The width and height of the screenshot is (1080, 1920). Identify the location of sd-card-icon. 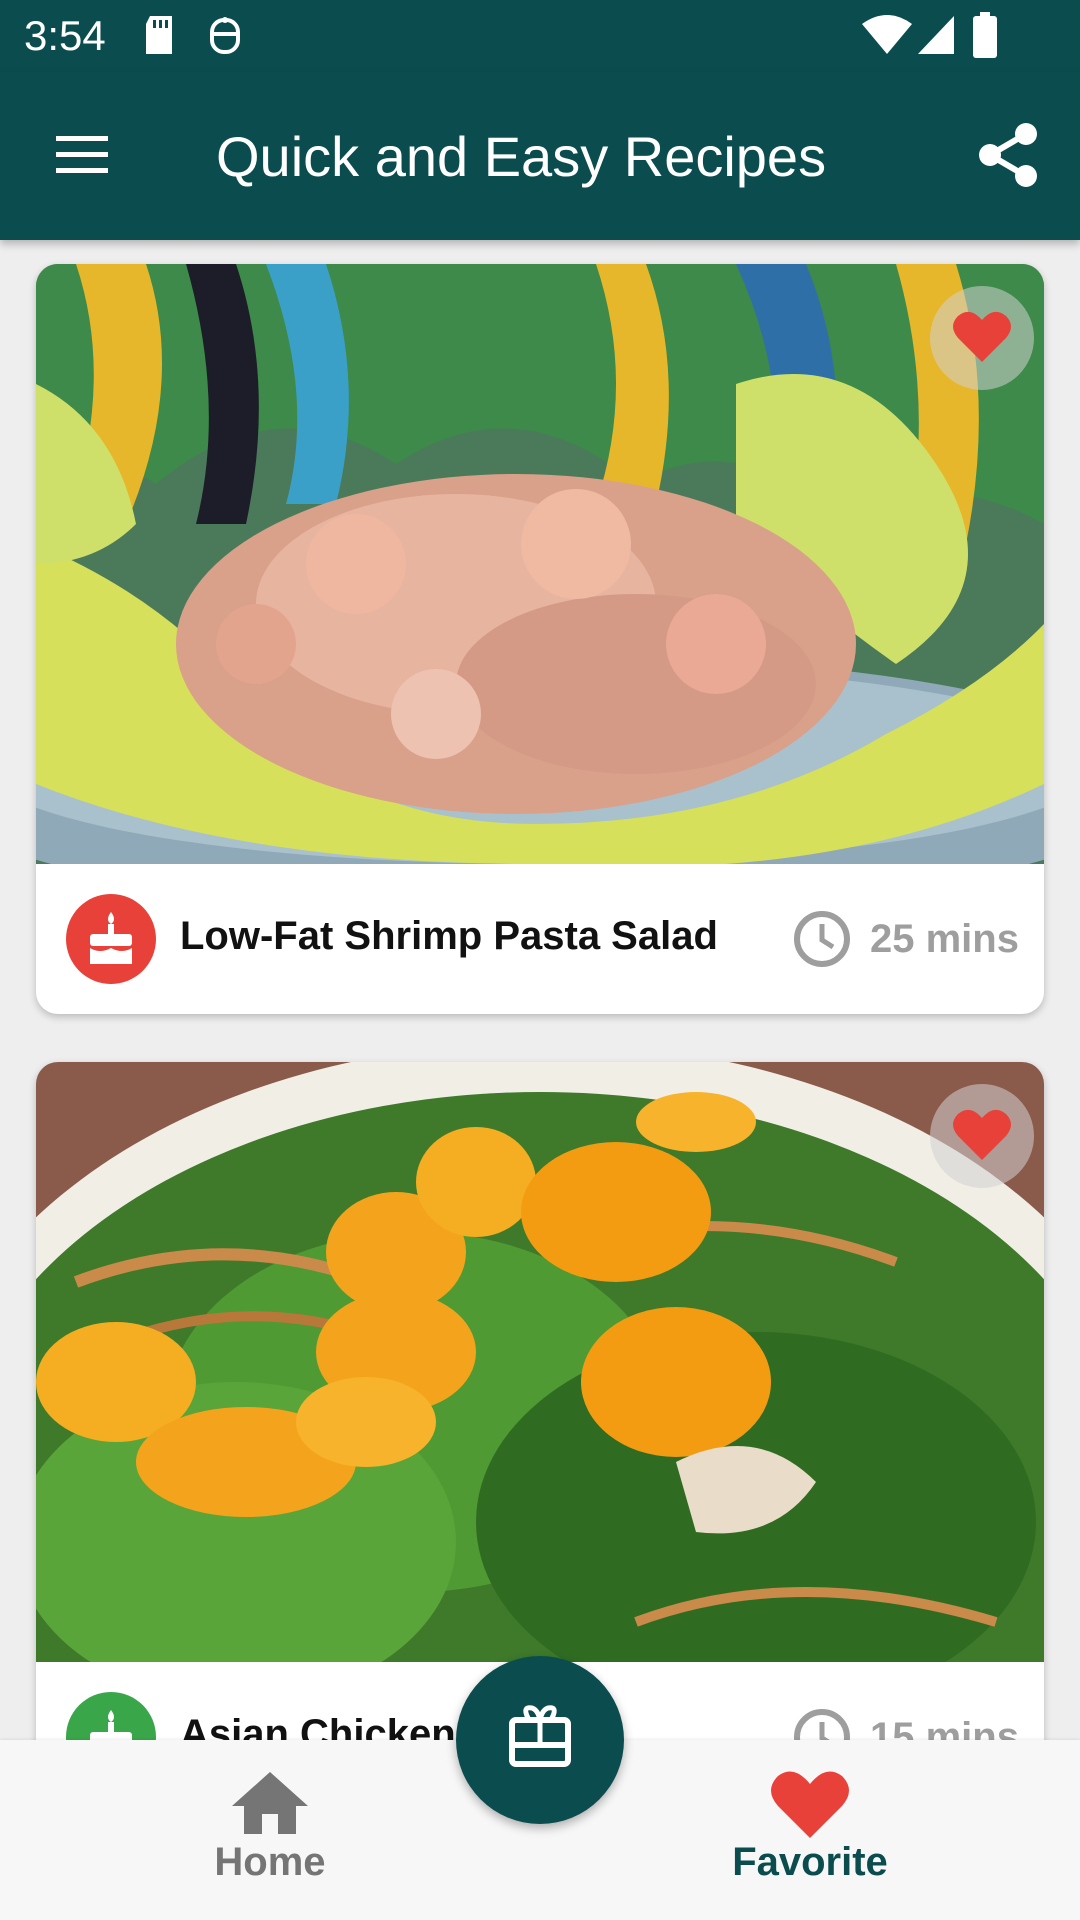
(159, 37).